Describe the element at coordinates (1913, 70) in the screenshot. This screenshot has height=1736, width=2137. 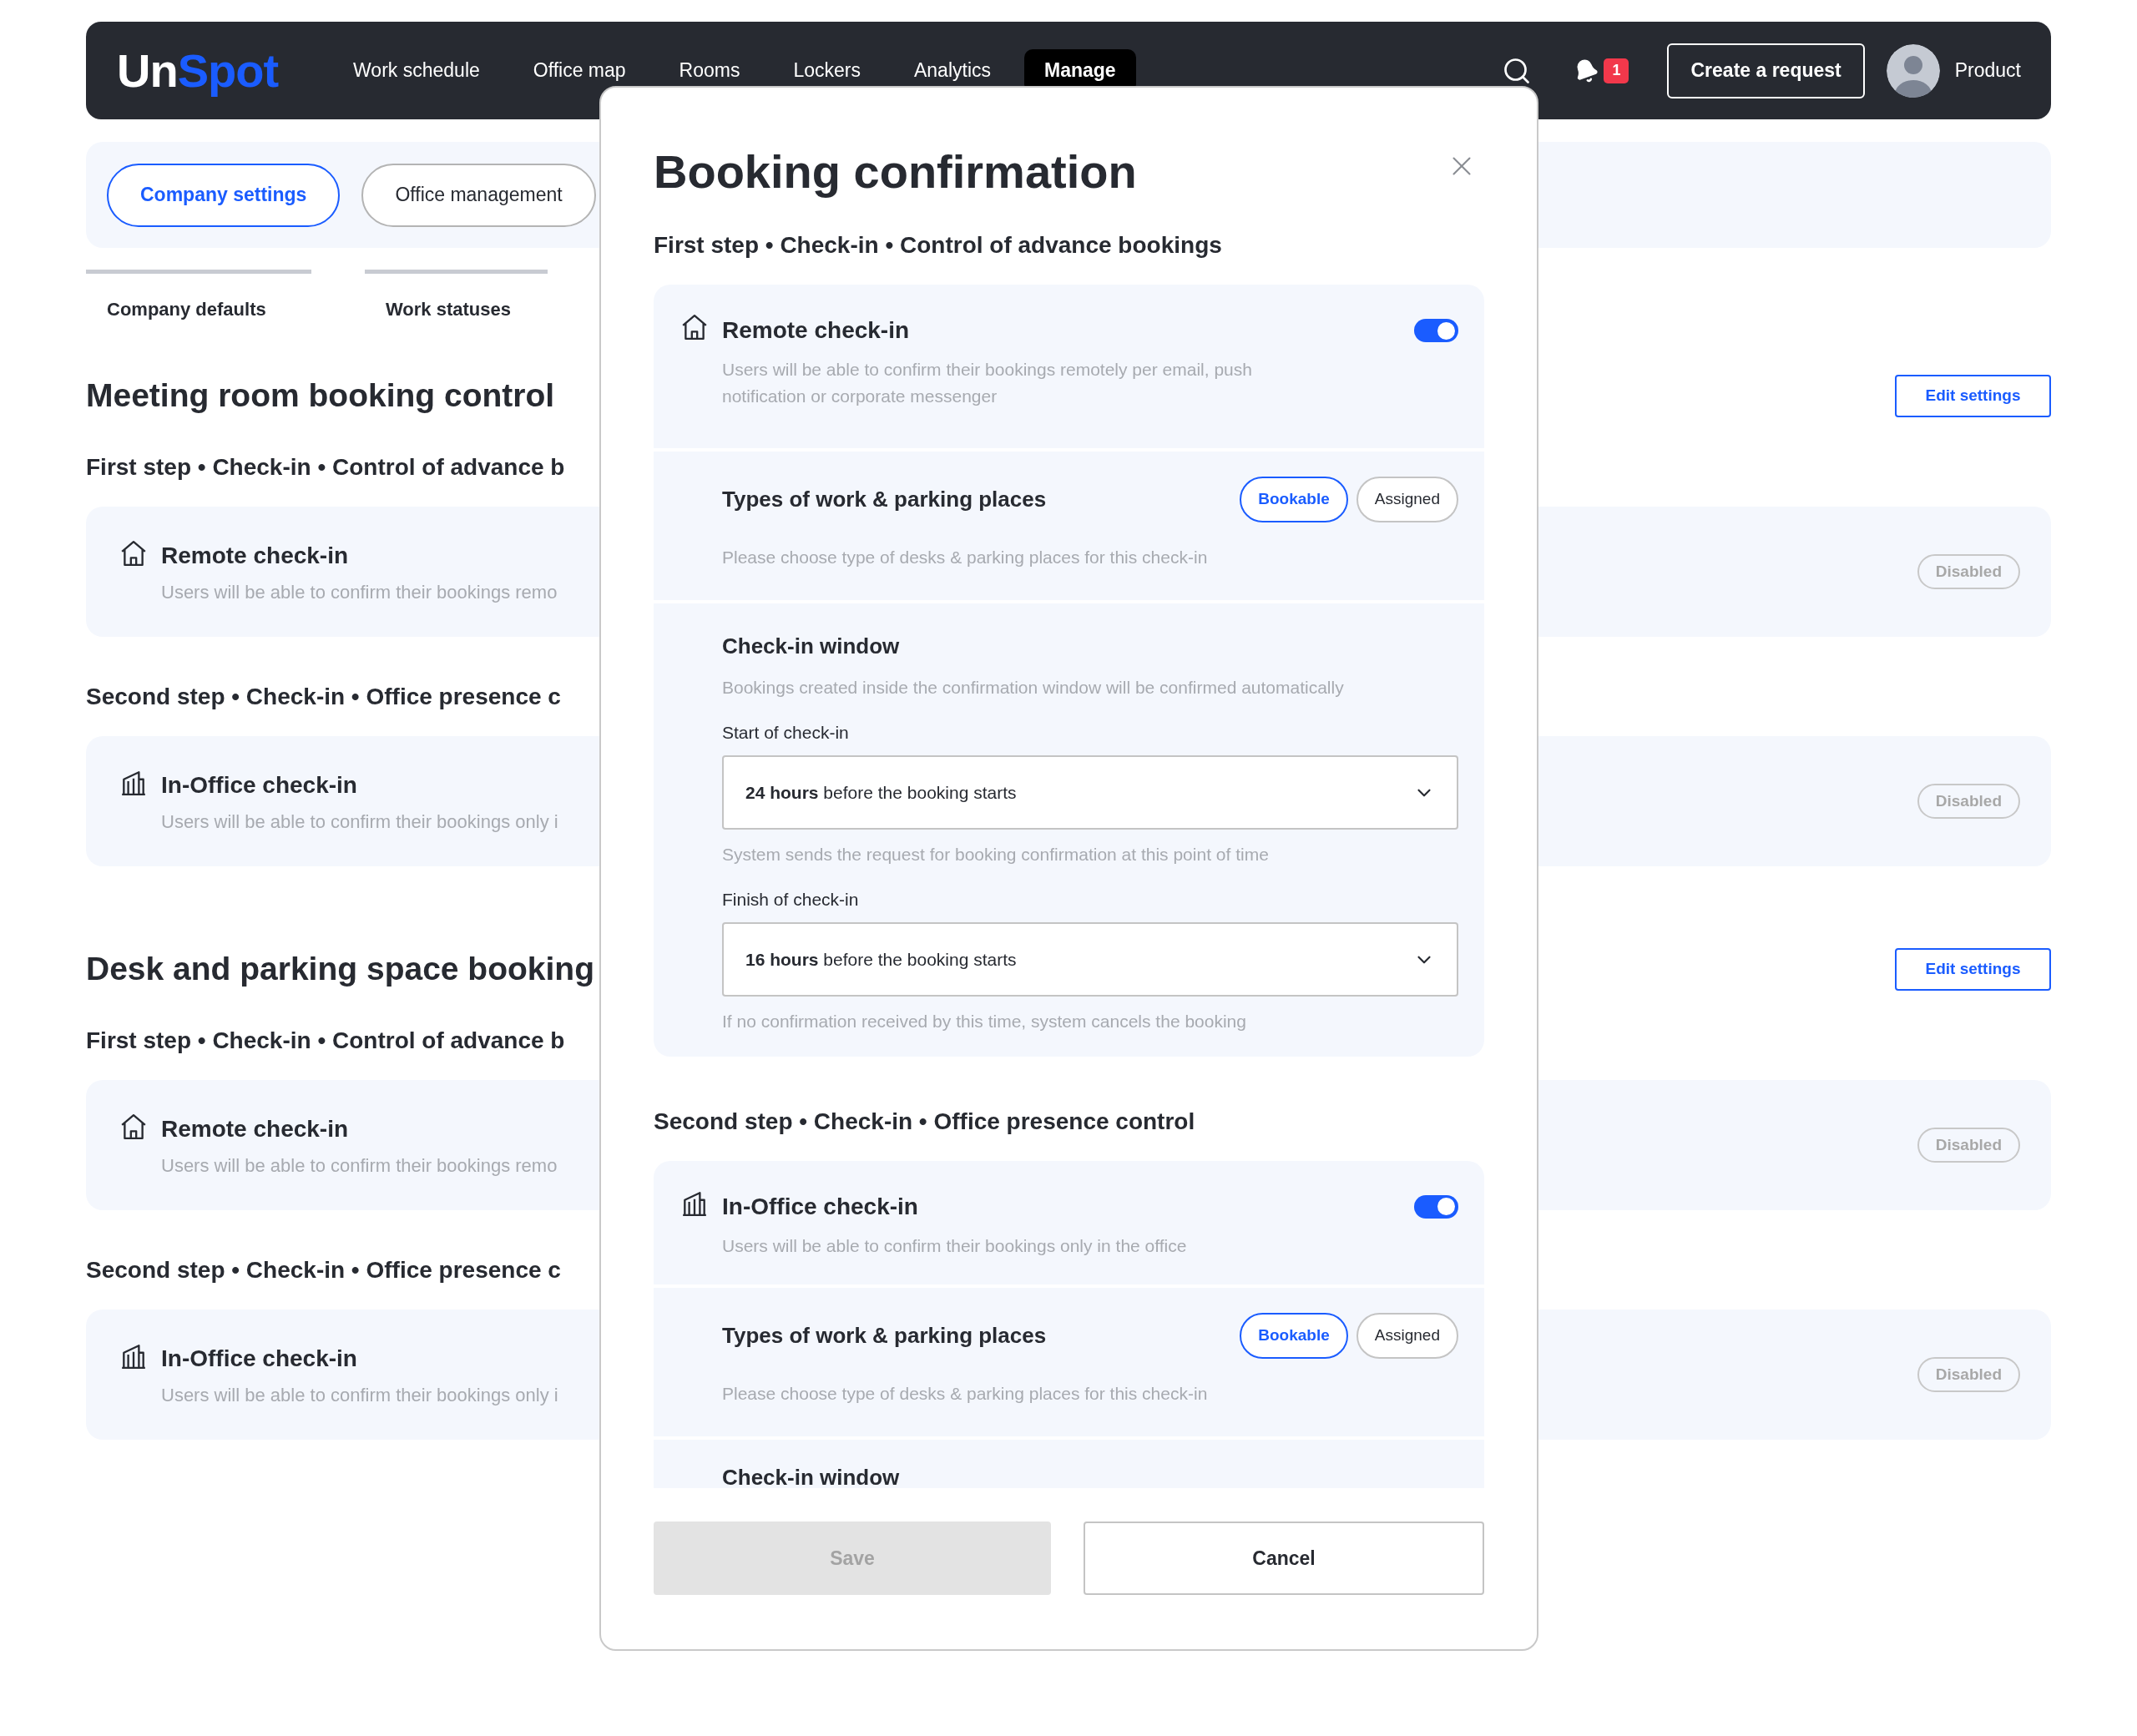
I see `avatar-icon` at that location.